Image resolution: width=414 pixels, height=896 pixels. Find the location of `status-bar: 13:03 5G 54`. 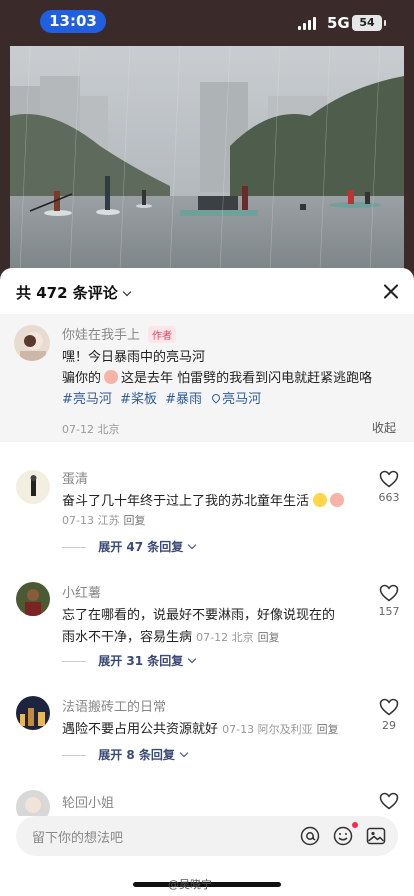

status-bar: 13:03 5G 54 is located at coordinates (207, 22).